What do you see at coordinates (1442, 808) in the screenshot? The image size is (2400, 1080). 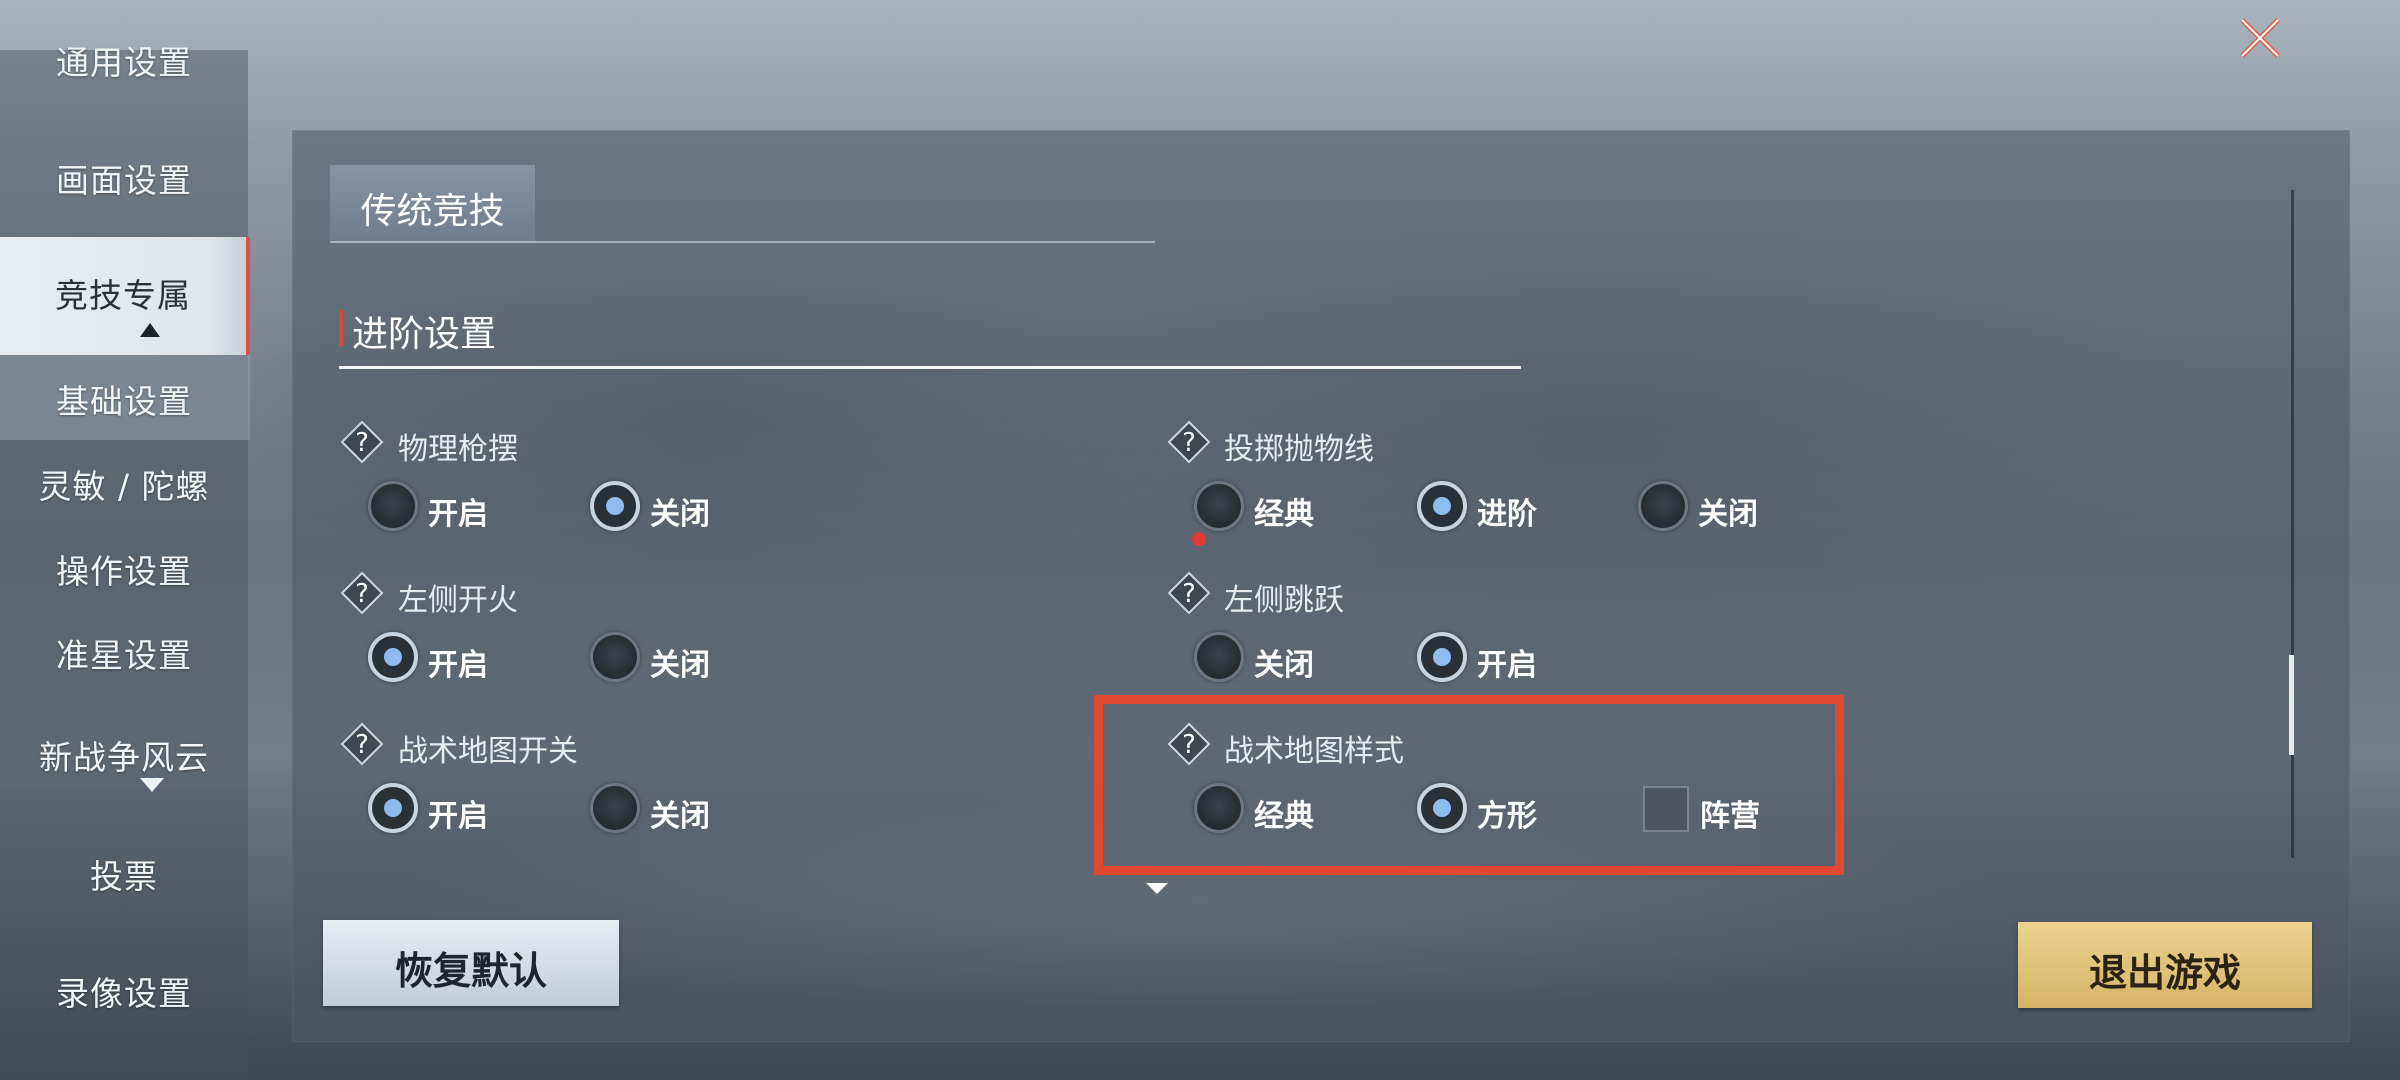 I see `radio-map-style-square` at bounding box center [1442, 808].